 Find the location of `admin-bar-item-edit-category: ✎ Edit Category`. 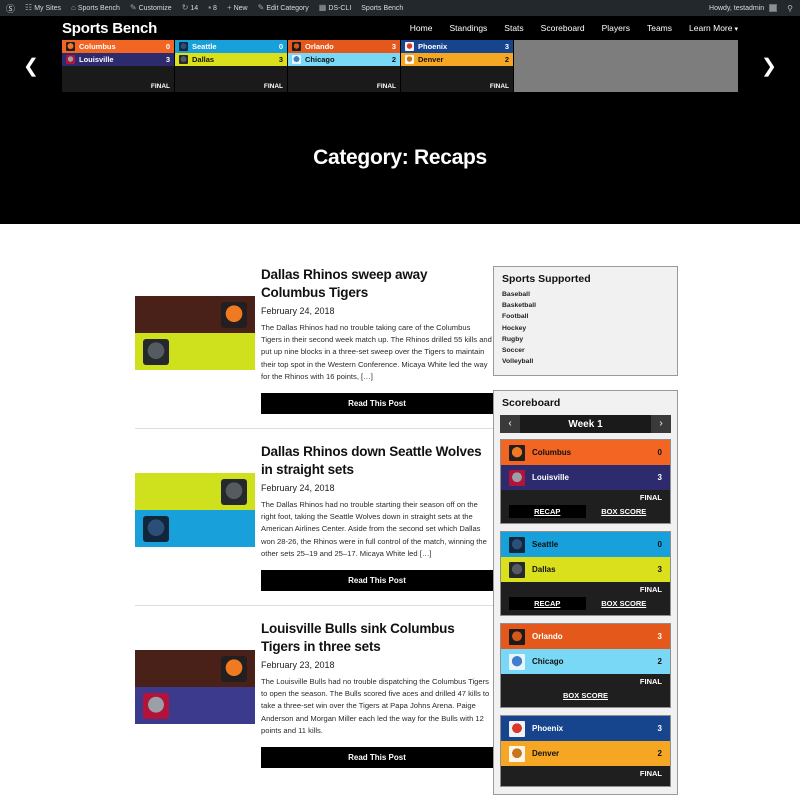

admin-bar-item-edit-category: ✎ Edit Category is located at coordinates (283, 8).